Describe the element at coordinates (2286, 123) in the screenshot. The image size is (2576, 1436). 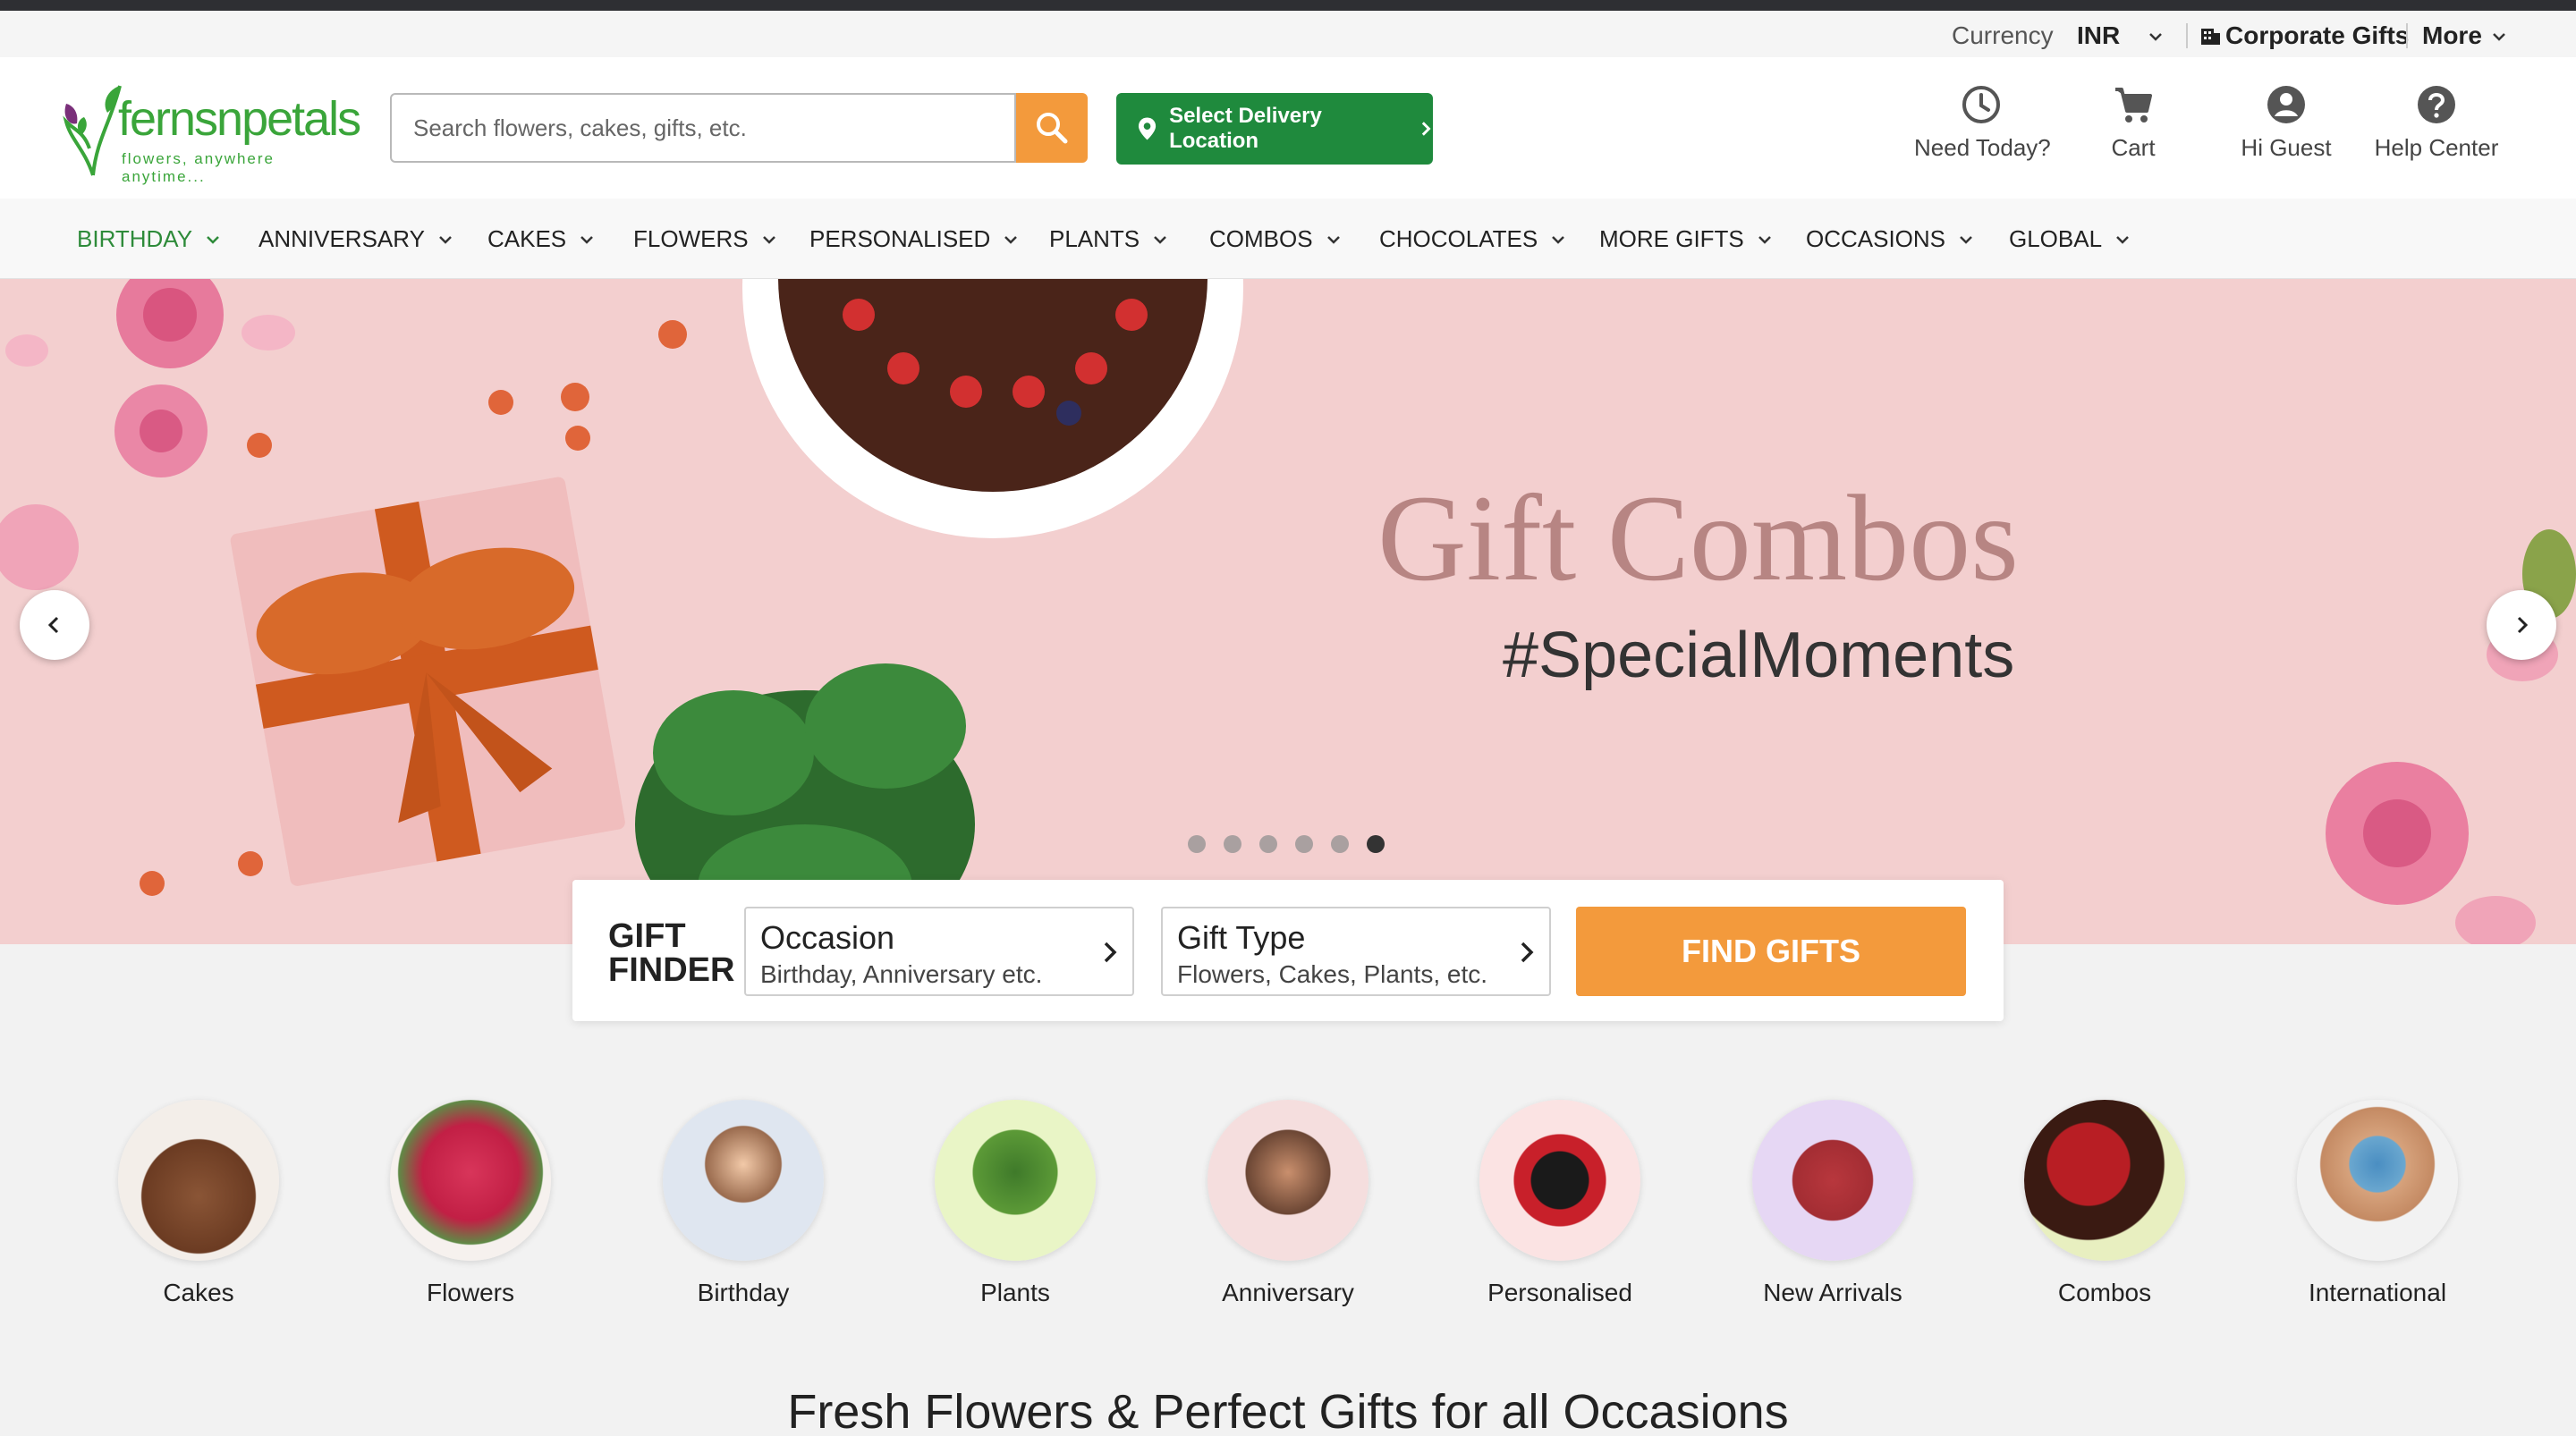
I see `account-button: Hi Guest` at that location.